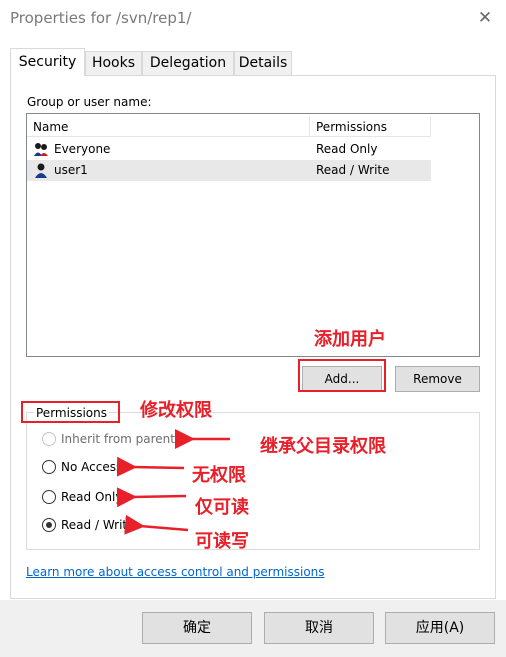  Describe the element at coordinates (156, 524) in the screenshot. I see `arrow-read-write` at that location.